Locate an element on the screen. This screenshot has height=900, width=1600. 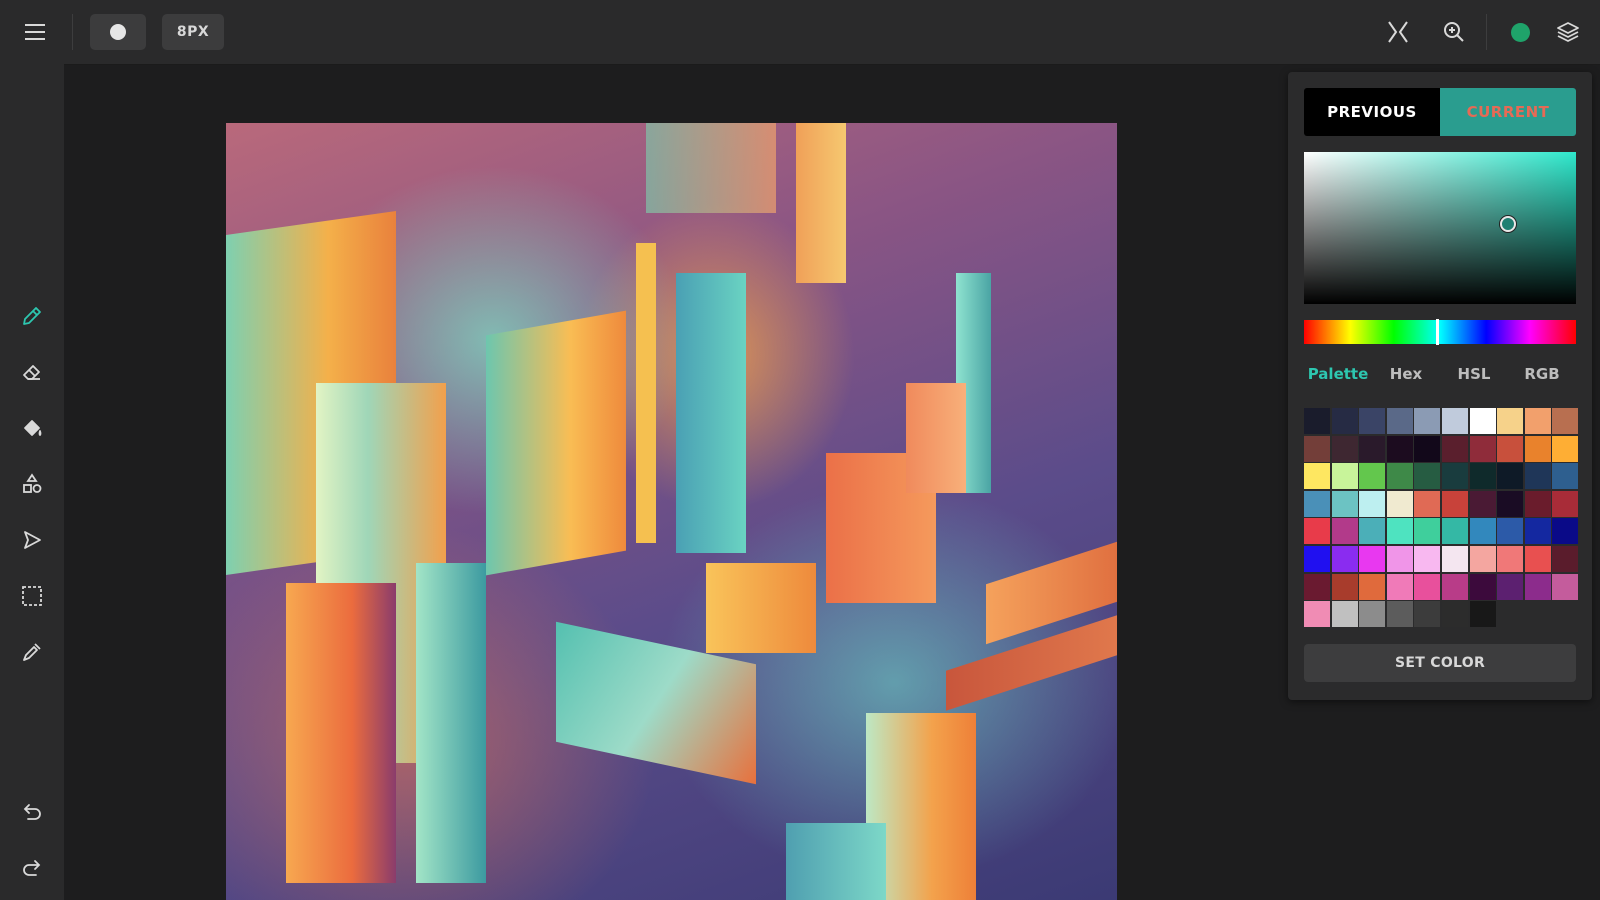
saturation-value-picker is located at coordinates (1440, 228).